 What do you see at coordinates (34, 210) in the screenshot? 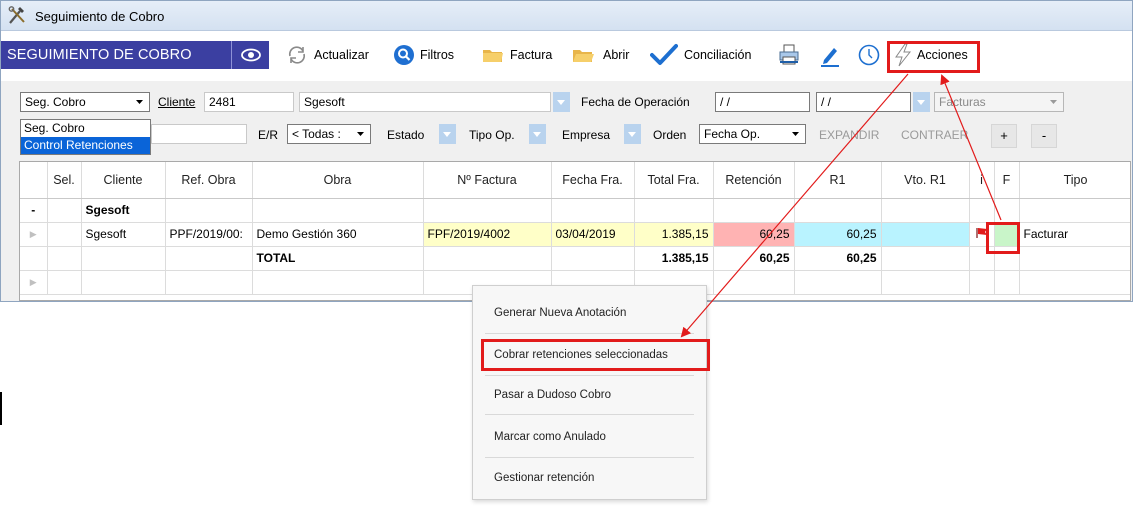
I see `group-collapse-toggle: -` at bounding box center [34, 210].